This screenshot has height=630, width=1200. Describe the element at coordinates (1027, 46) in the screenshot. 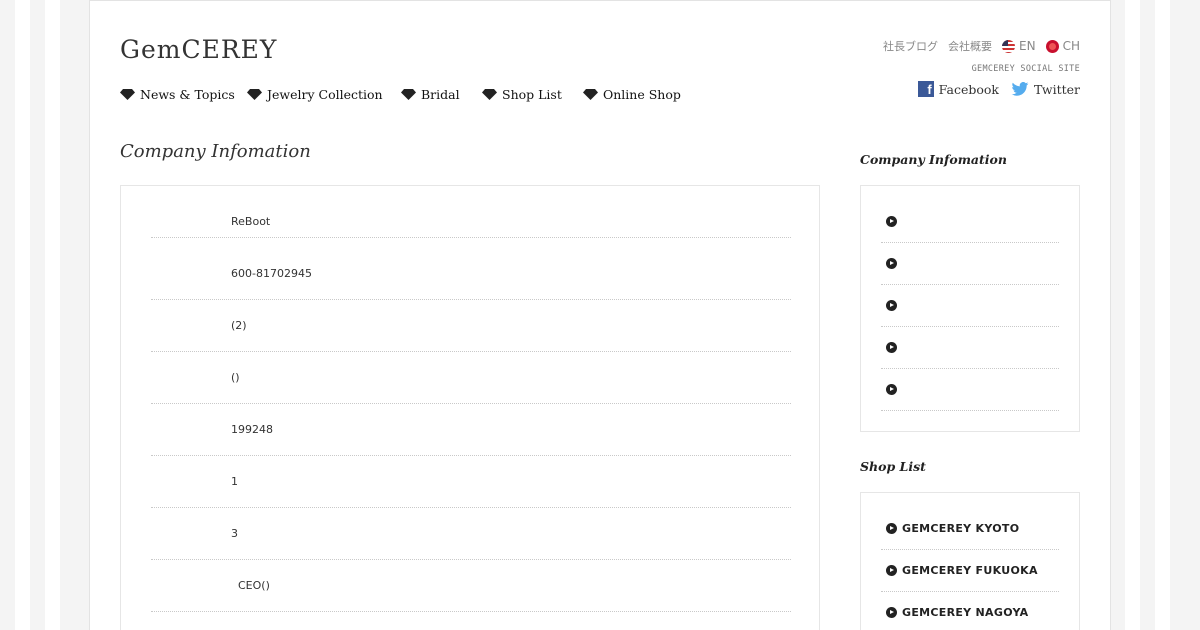

I see `language-en-label: EN` at that location.